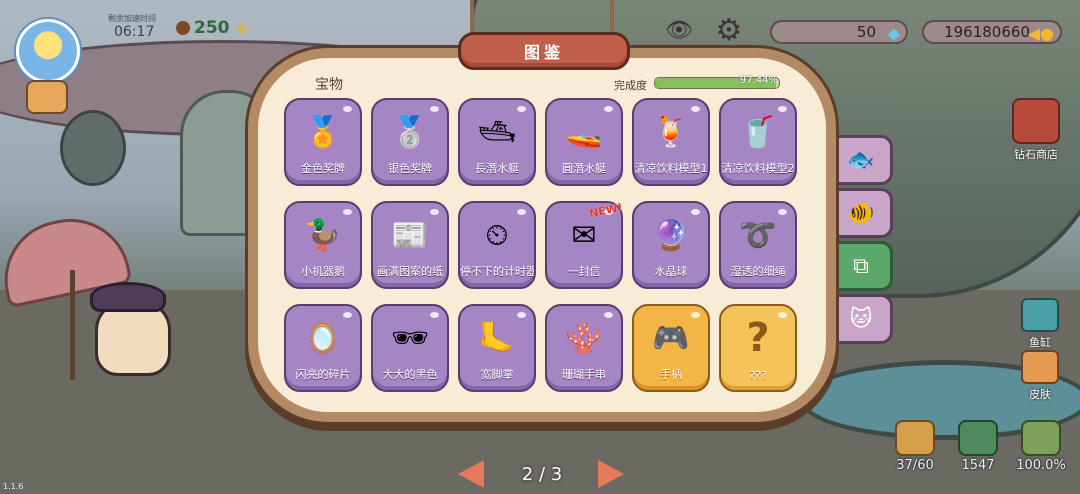 This screenshot has width=1080, height=494. What do you see at coordinates (1041, 465) in the screenshot?
I see `bait-stat-value: 100.0%` at bounding box center [1041, 465].